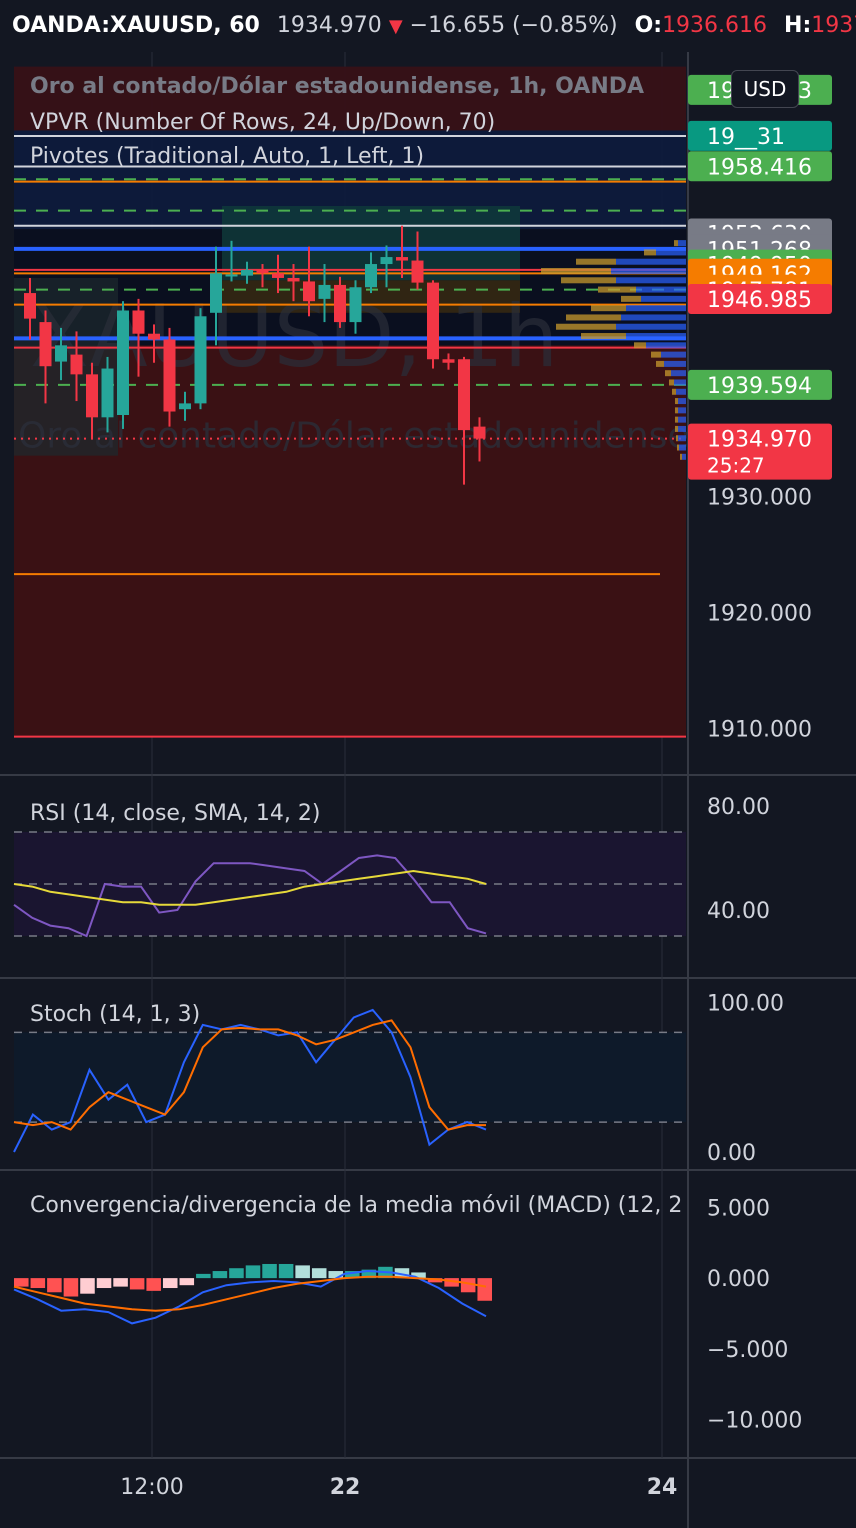 This screenshot has height=1528, width=856. I want to click on macd-axis-tick: −5.000, so click(747, 1350).